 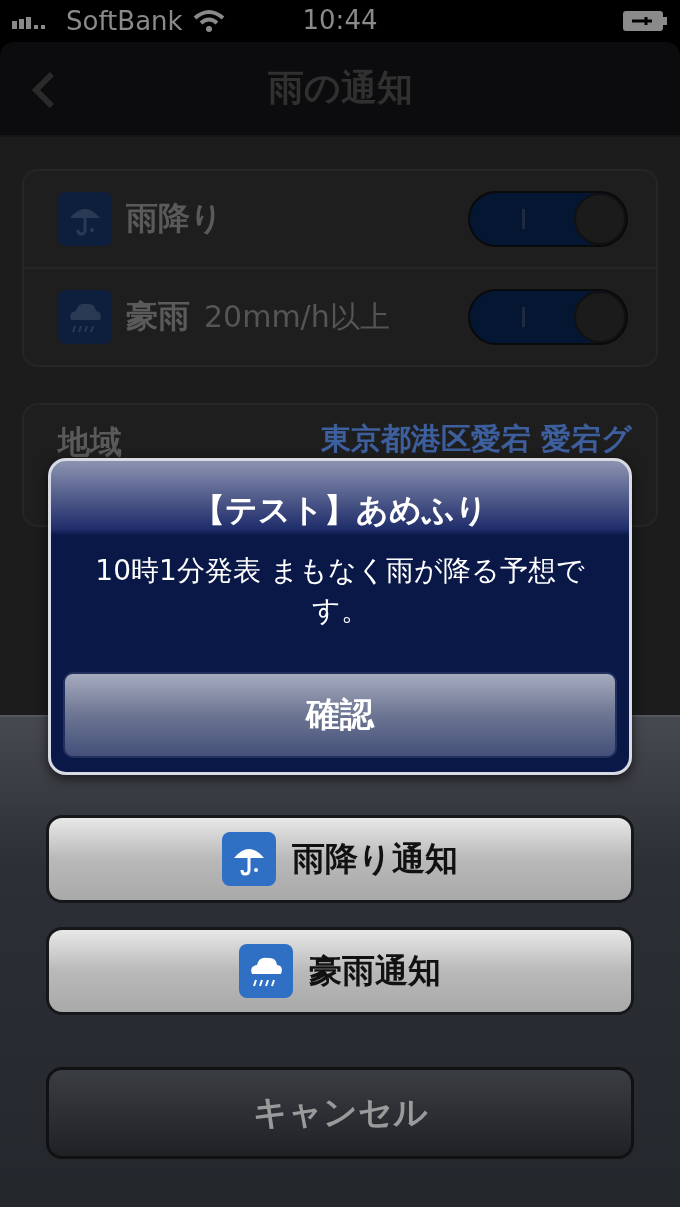 I want to click on setting-label: 豪雨, so click(x=158, y=316).